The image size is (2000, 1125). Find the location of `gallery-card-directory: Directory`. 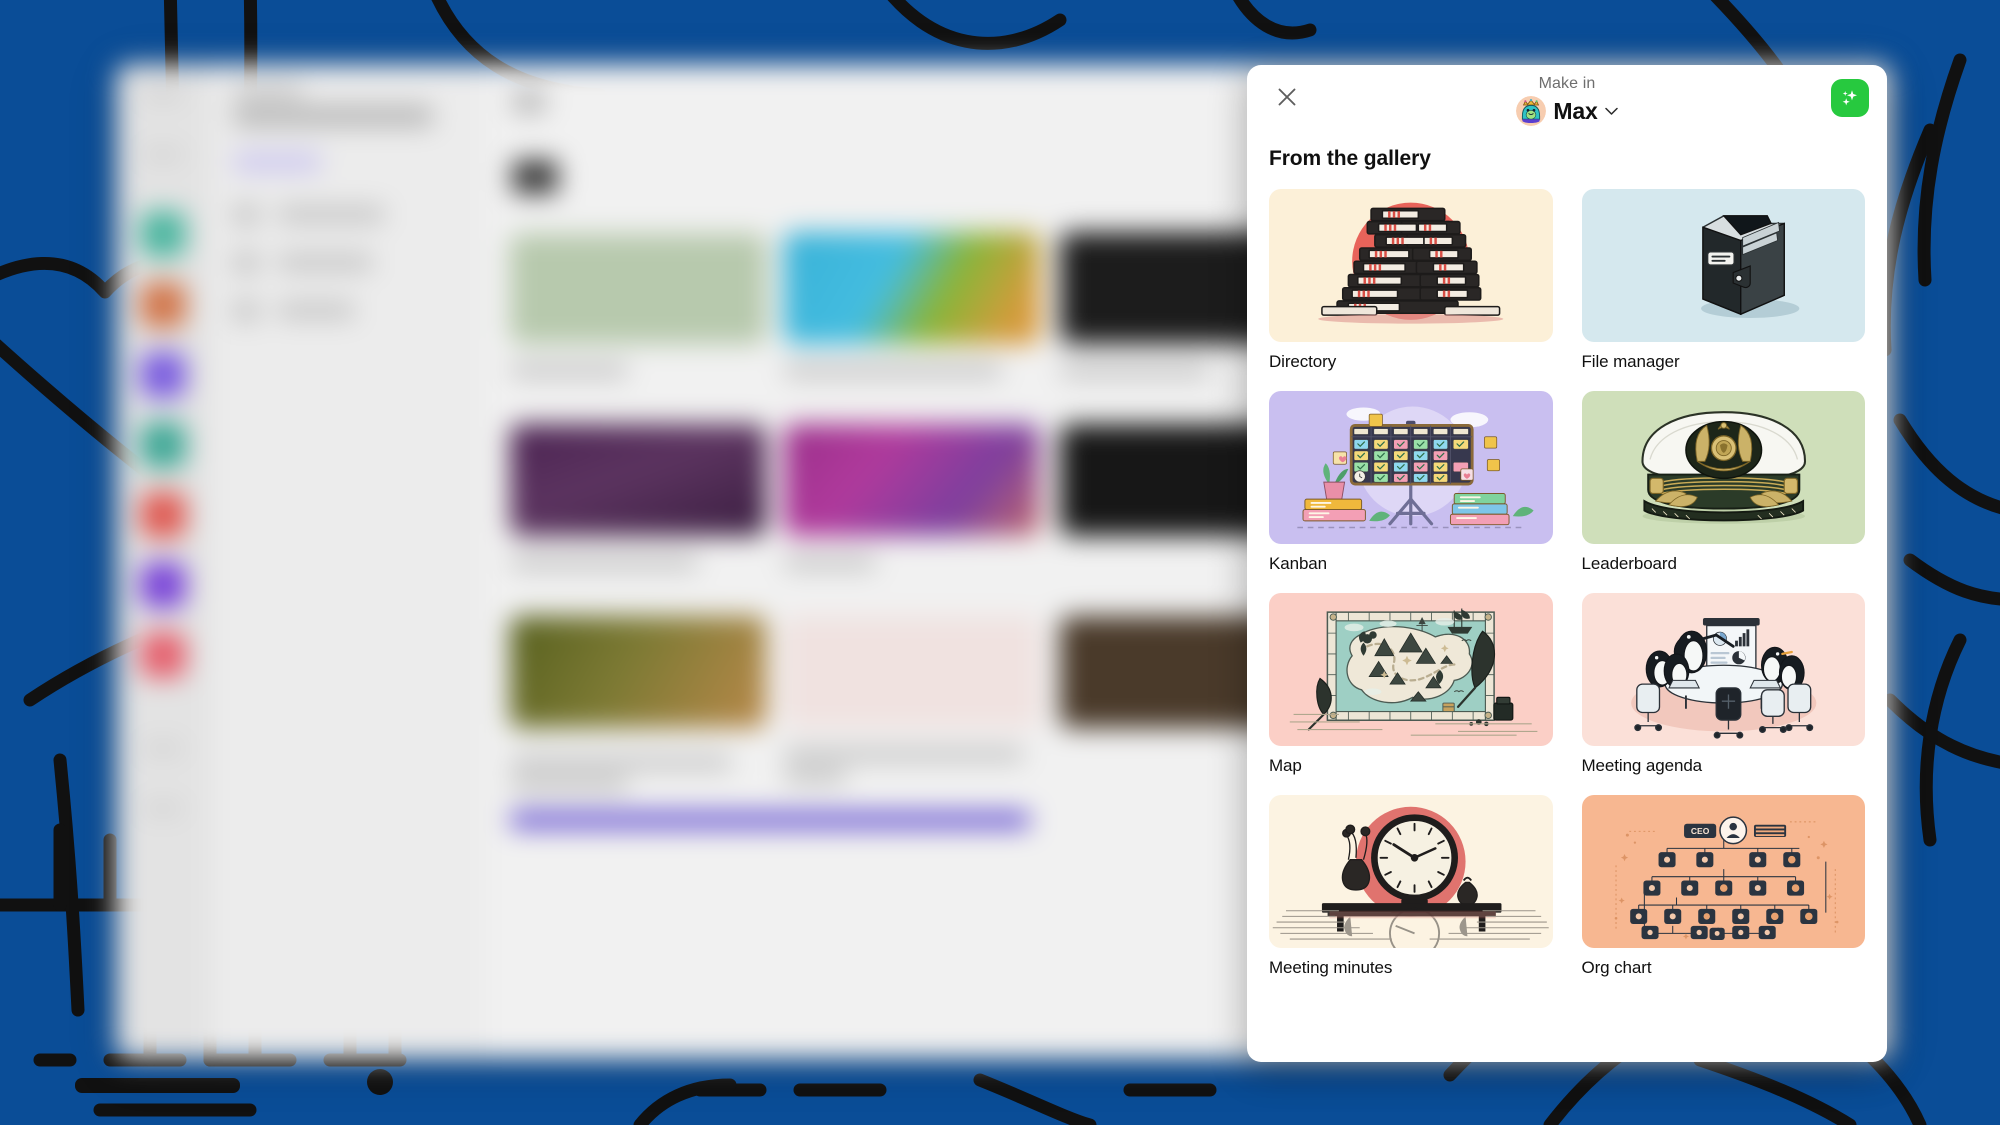

gallery-card-directory: Directory is located at coordinates (1411, 280).